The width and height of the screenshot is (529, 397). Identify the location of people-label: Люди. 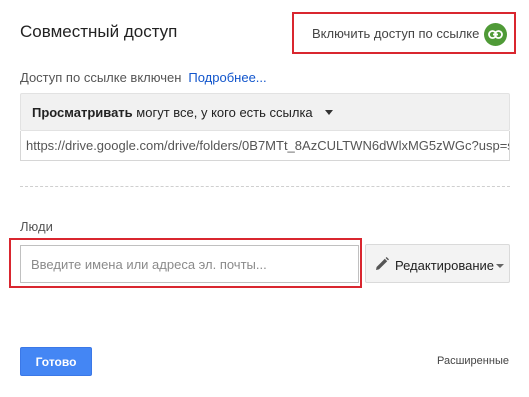
(36, 226).